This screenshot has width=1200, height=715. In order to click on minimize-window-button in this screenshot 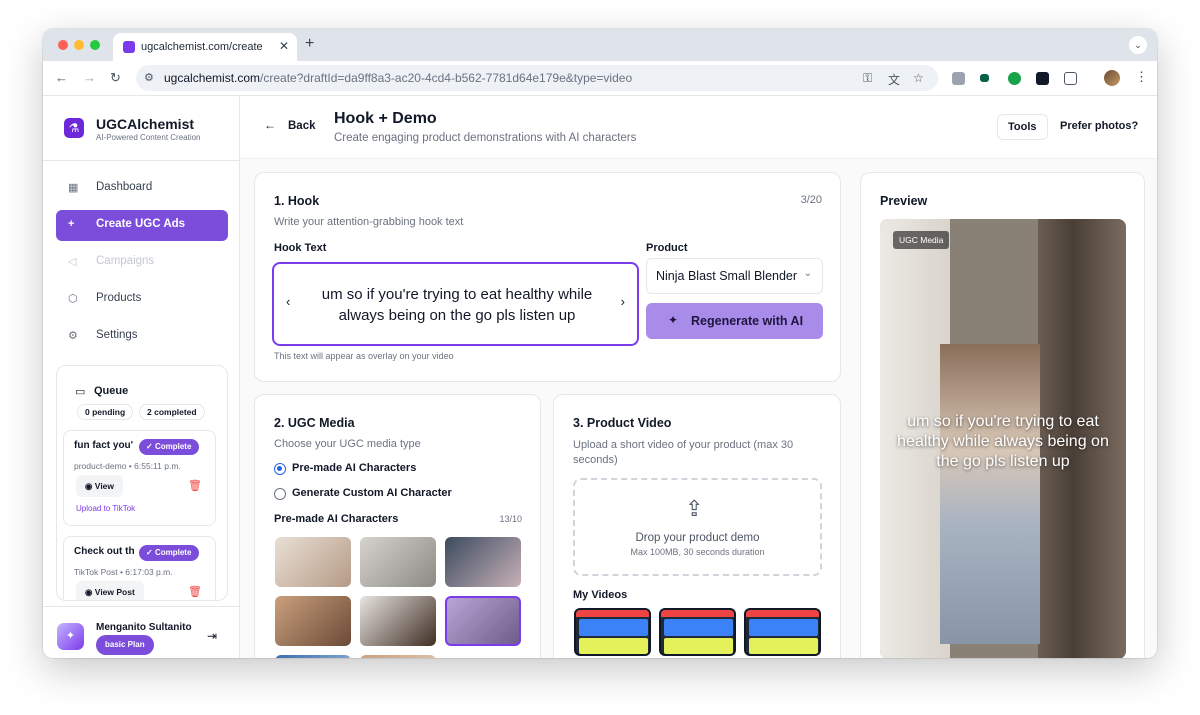, I will do `click(79, 45)`.